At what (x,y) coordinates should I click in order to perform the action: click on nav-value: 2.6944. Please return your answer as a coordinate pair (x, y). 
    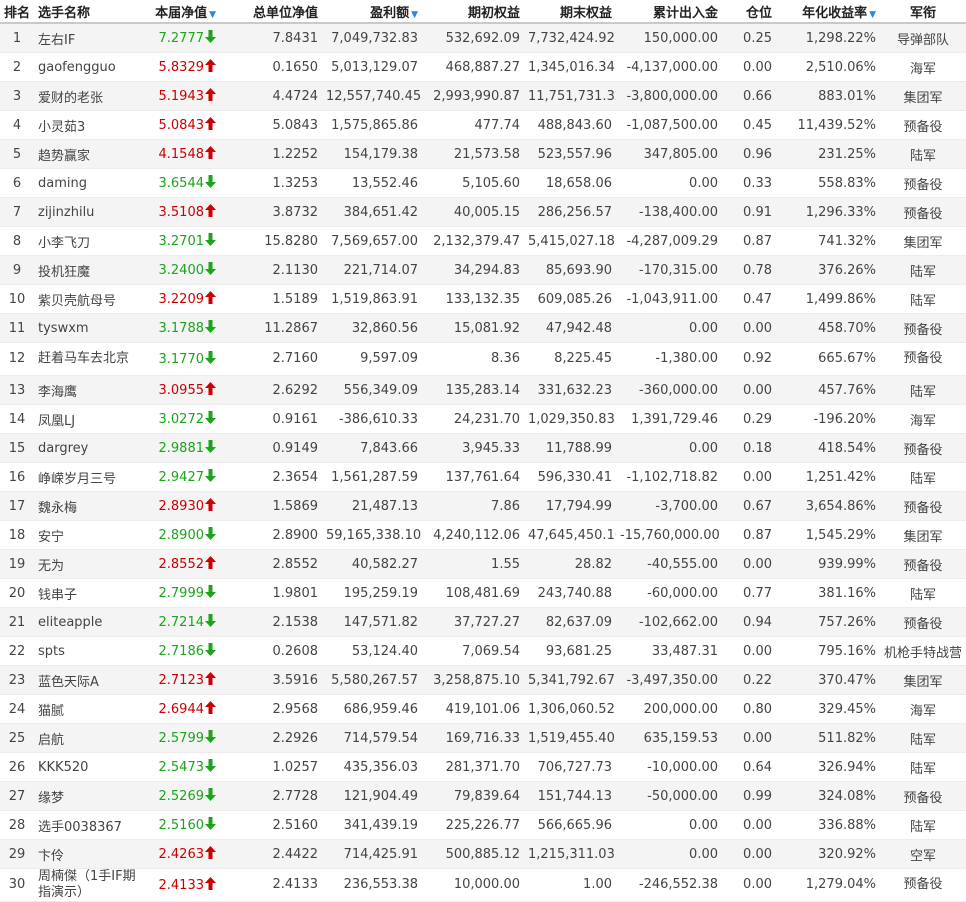
    Looking at the image, I should click on (181, 709).